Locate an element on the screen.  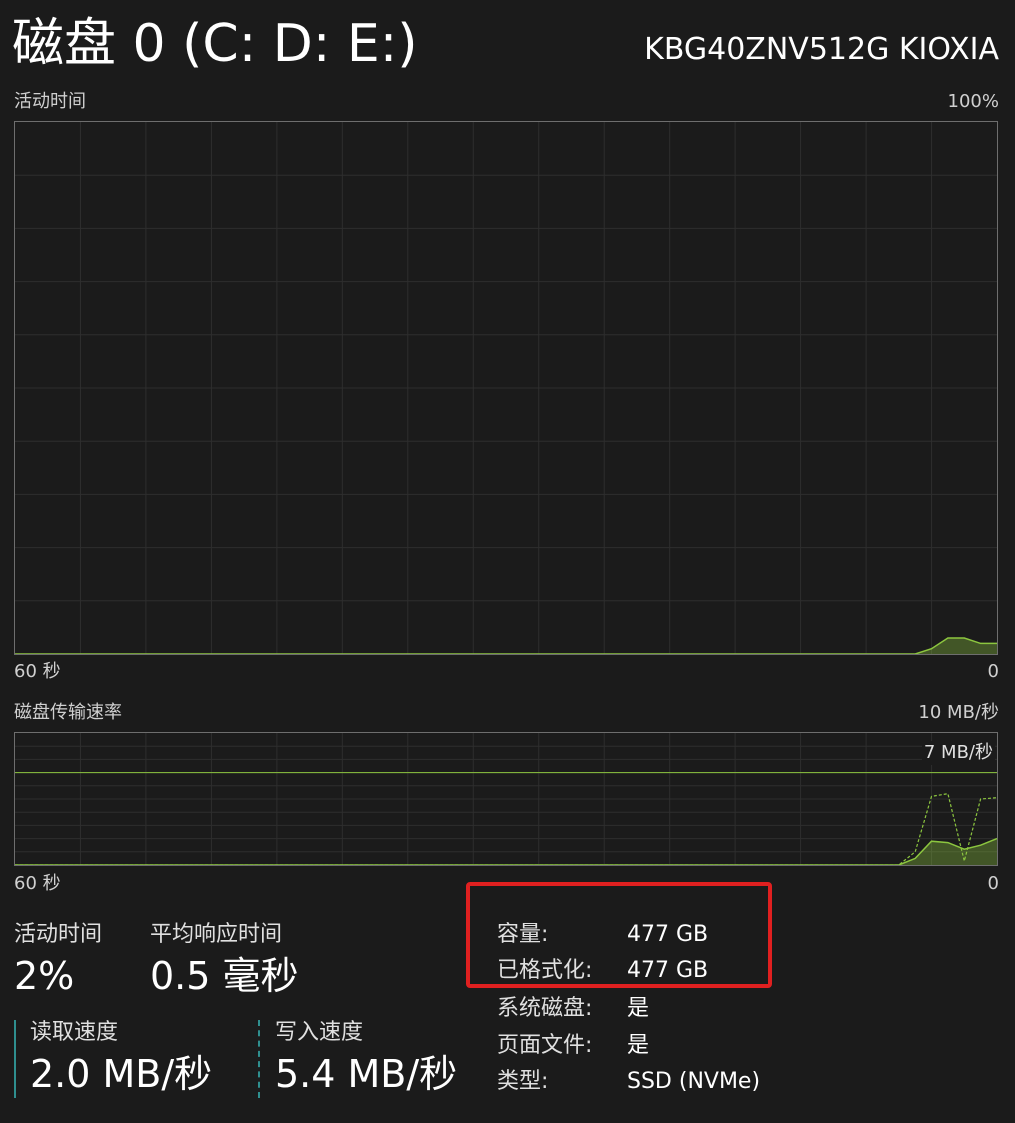
transfer-rate-chart is located at coordinates (506, 799).